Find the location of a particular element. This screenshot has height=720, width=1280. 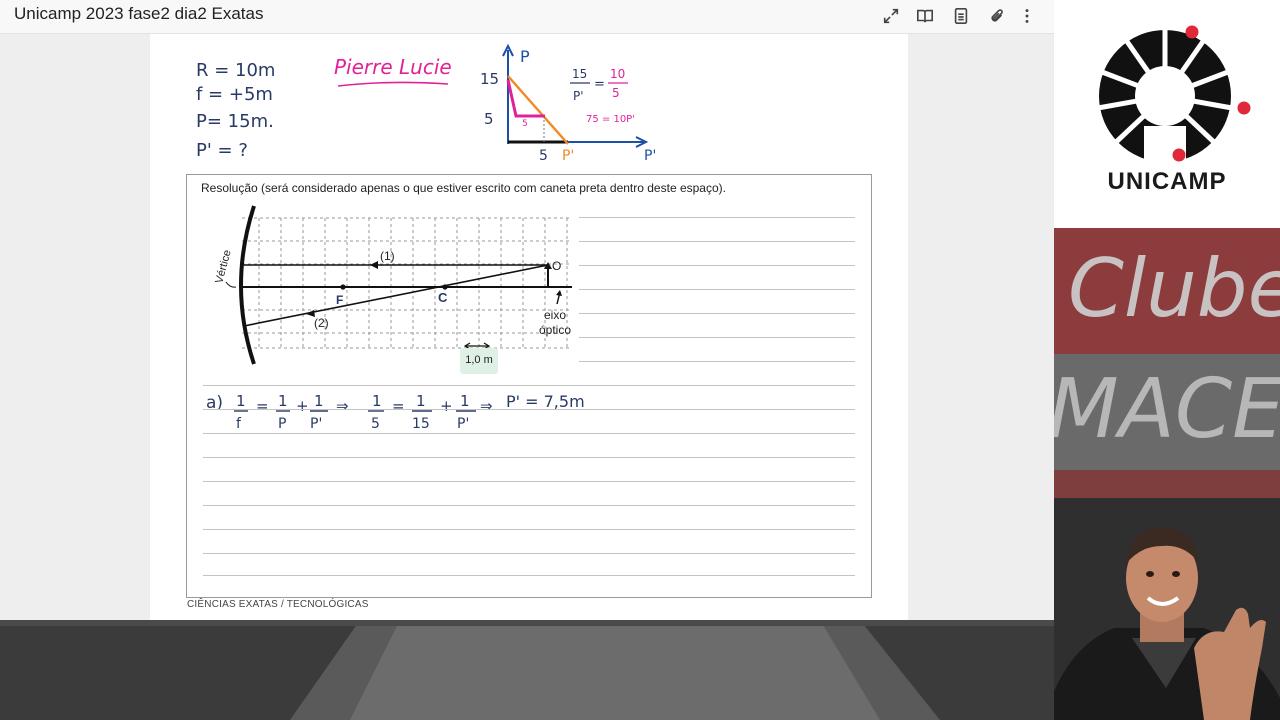

ratio-right-denominator: 5 is located at coordinates (616, 93).